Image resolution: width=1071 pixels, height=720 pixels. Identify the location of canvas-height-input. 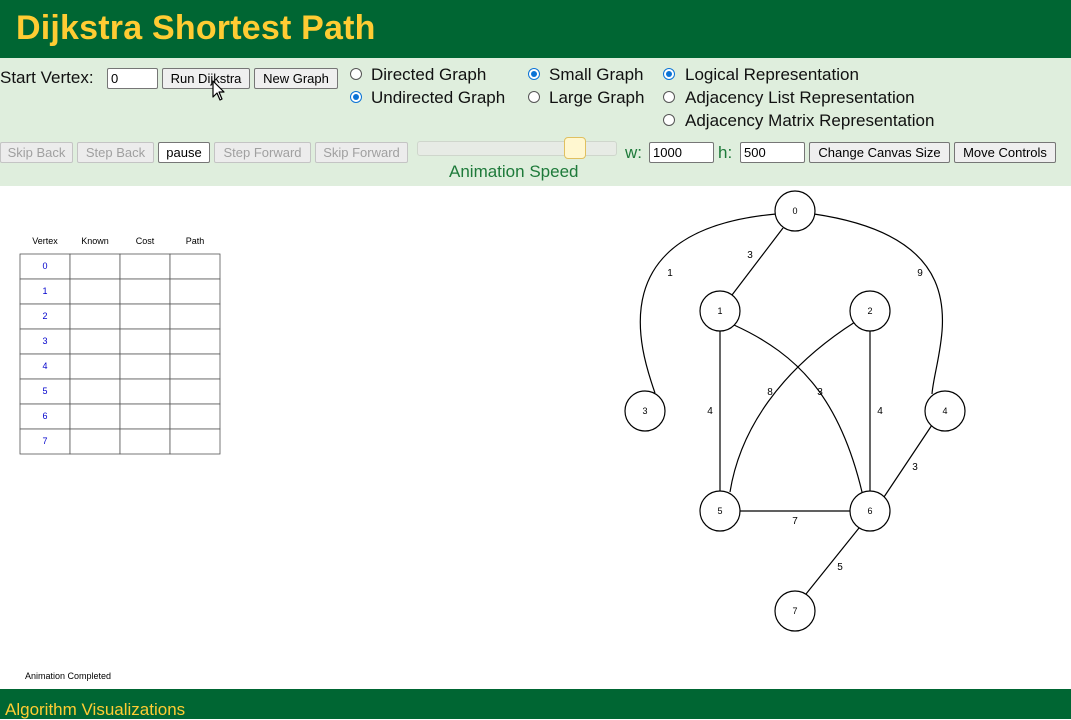
(772, 152).